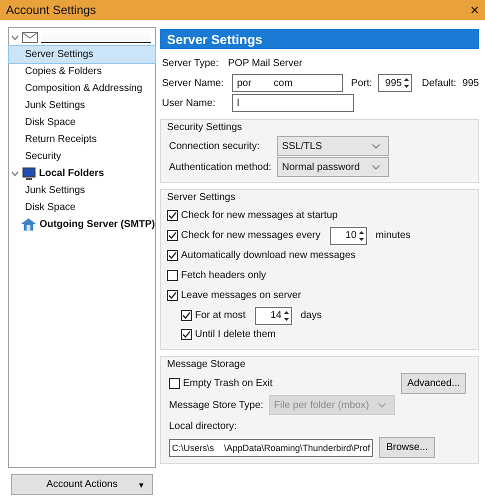  Describe the element at coordinates (251, 235) in the screenshot. I see `option-label: Check for new messages every` at that location.